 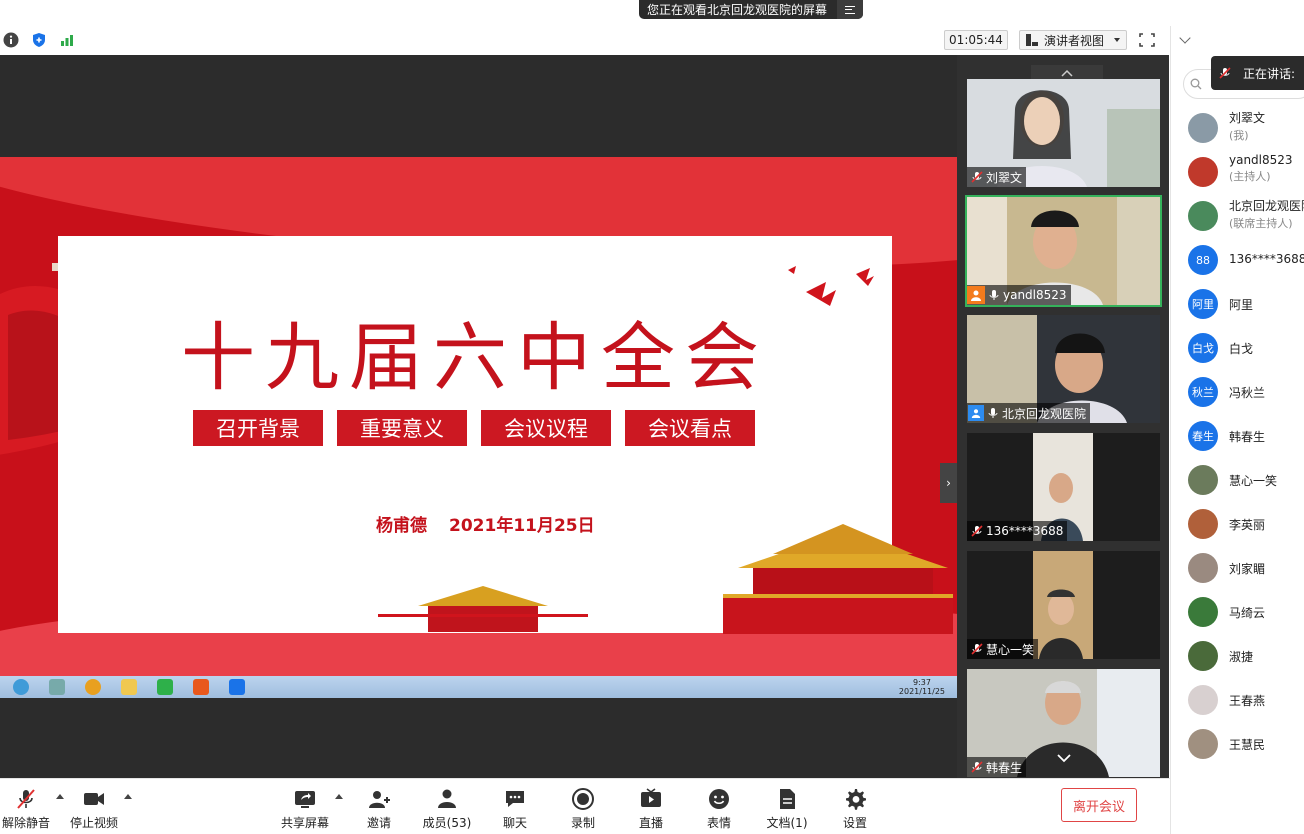 I want to click on video-options-caret, so click(x=128, y=796).